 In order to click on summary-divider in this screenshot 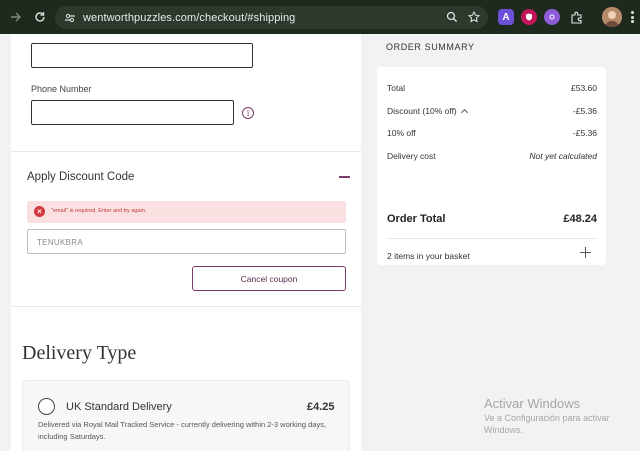, I will do `click(492, 238)`.